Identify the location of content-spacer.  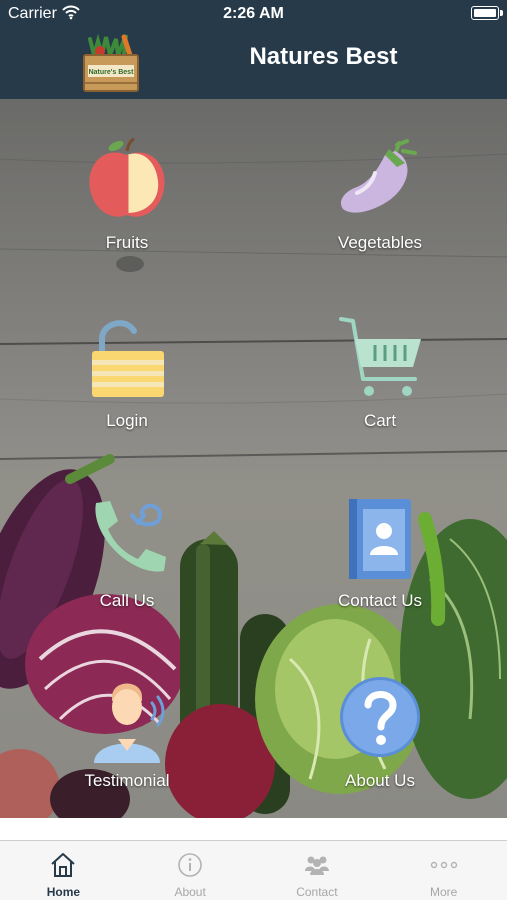
(253, 829).